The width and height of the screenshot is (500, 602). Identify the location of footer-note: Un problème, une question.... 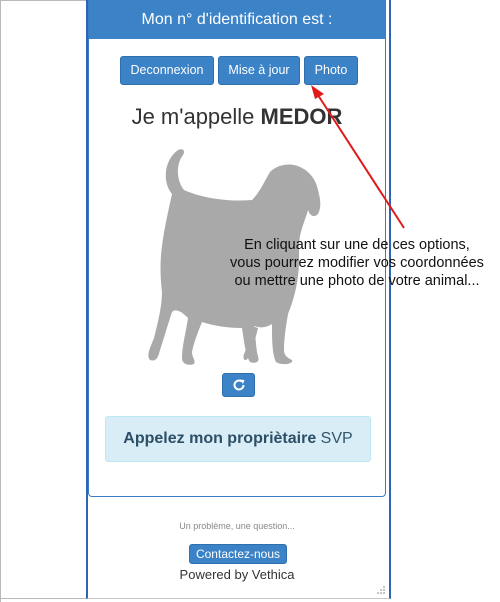
(237, 526).